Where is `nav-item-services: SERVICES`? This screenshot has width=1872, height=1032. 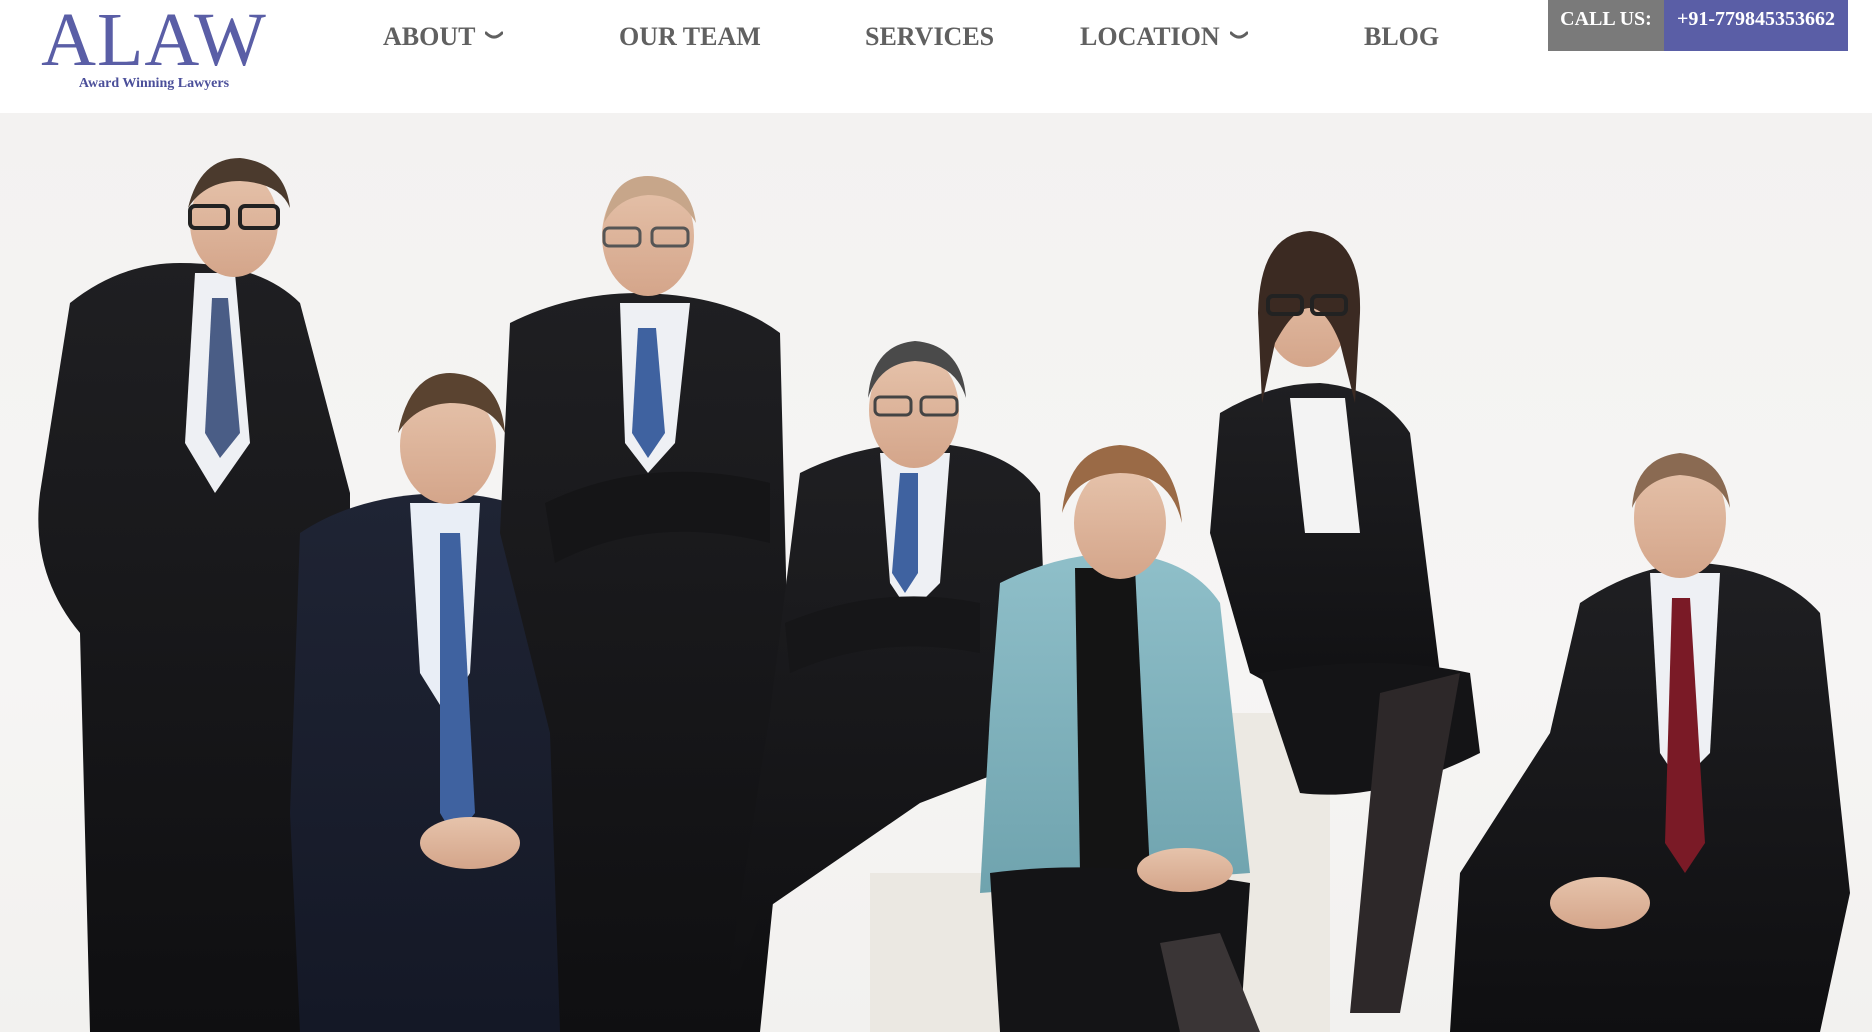
nav-item-services: SERVICES is located at coordinates (929, 37).